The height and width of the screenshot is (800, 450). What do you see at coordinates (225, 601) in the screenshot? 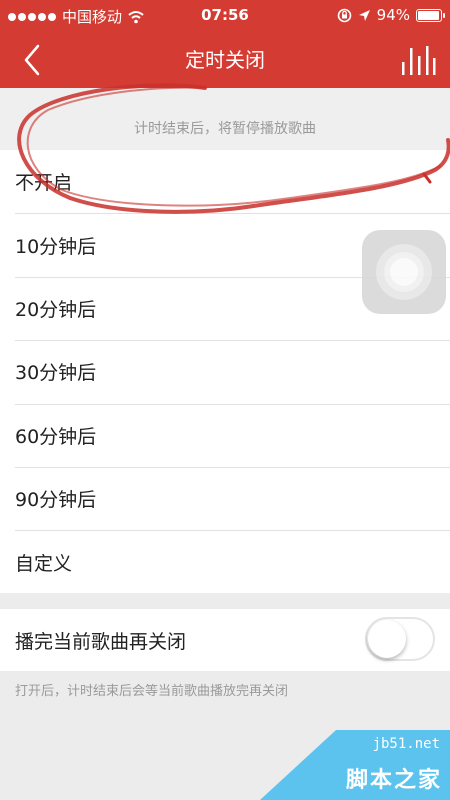
I see `section-gap` at bounding box center [225, 601].